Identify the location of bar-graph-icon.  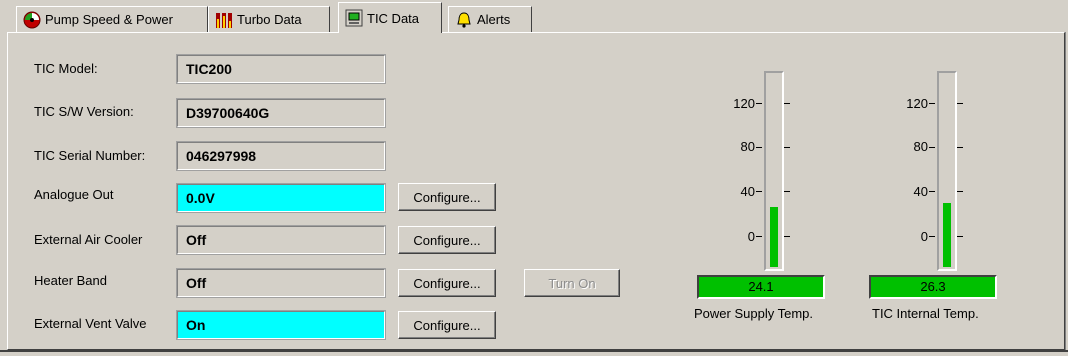
(224, 20).